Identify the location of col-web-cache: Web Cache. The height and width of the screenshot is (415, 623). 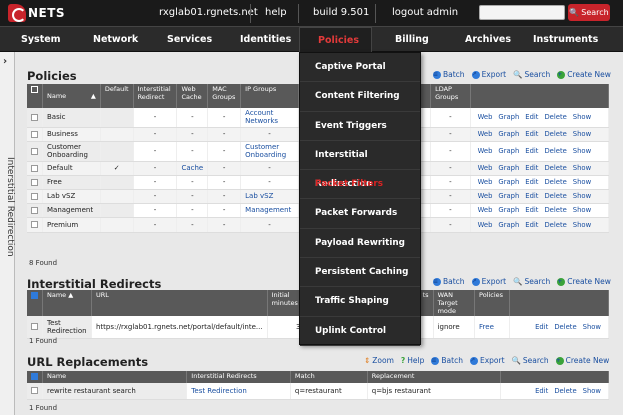
(192, 96).